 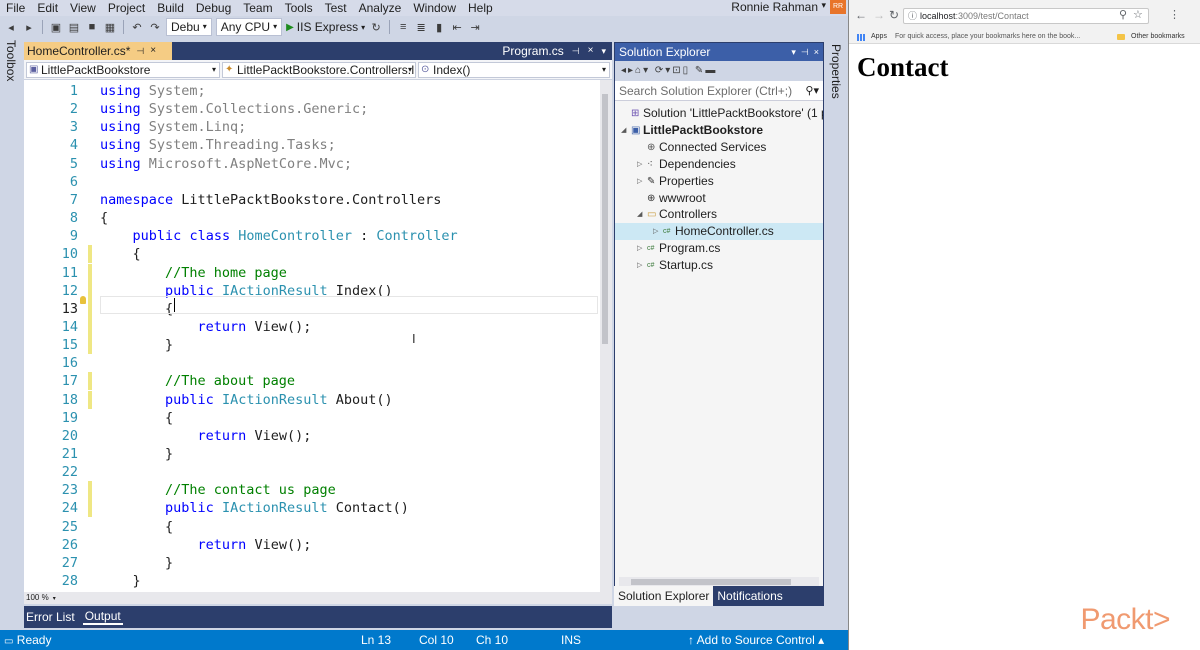 I want to click on solution-explorer-toolbar: ◂▸⌂▾ ⟳▾⊡▯ ✎▬, so click(x=719, y=71).